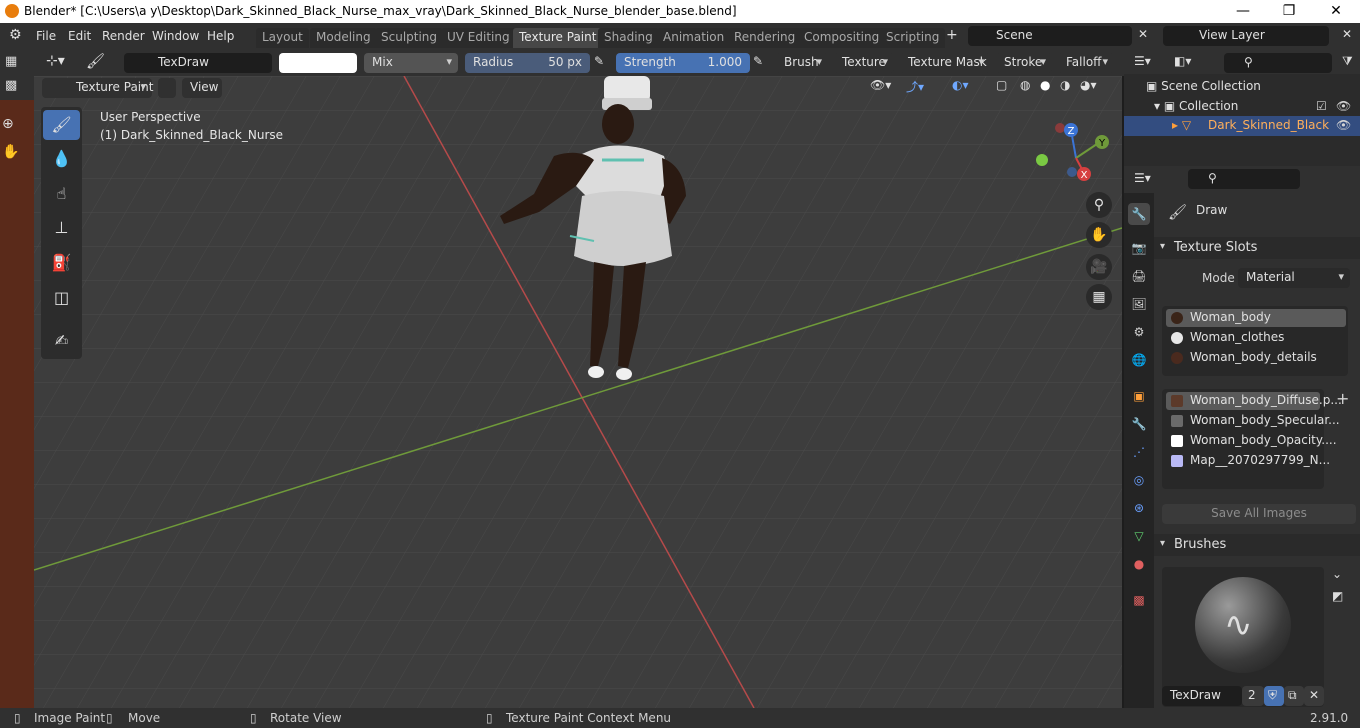 The width and height of the screenshot is (1360, 728). What do you see at coordinates (1139, 332) in the screenshot?
I see `scene-tab-icon: ⚙` at bounding box center [1139, 332].